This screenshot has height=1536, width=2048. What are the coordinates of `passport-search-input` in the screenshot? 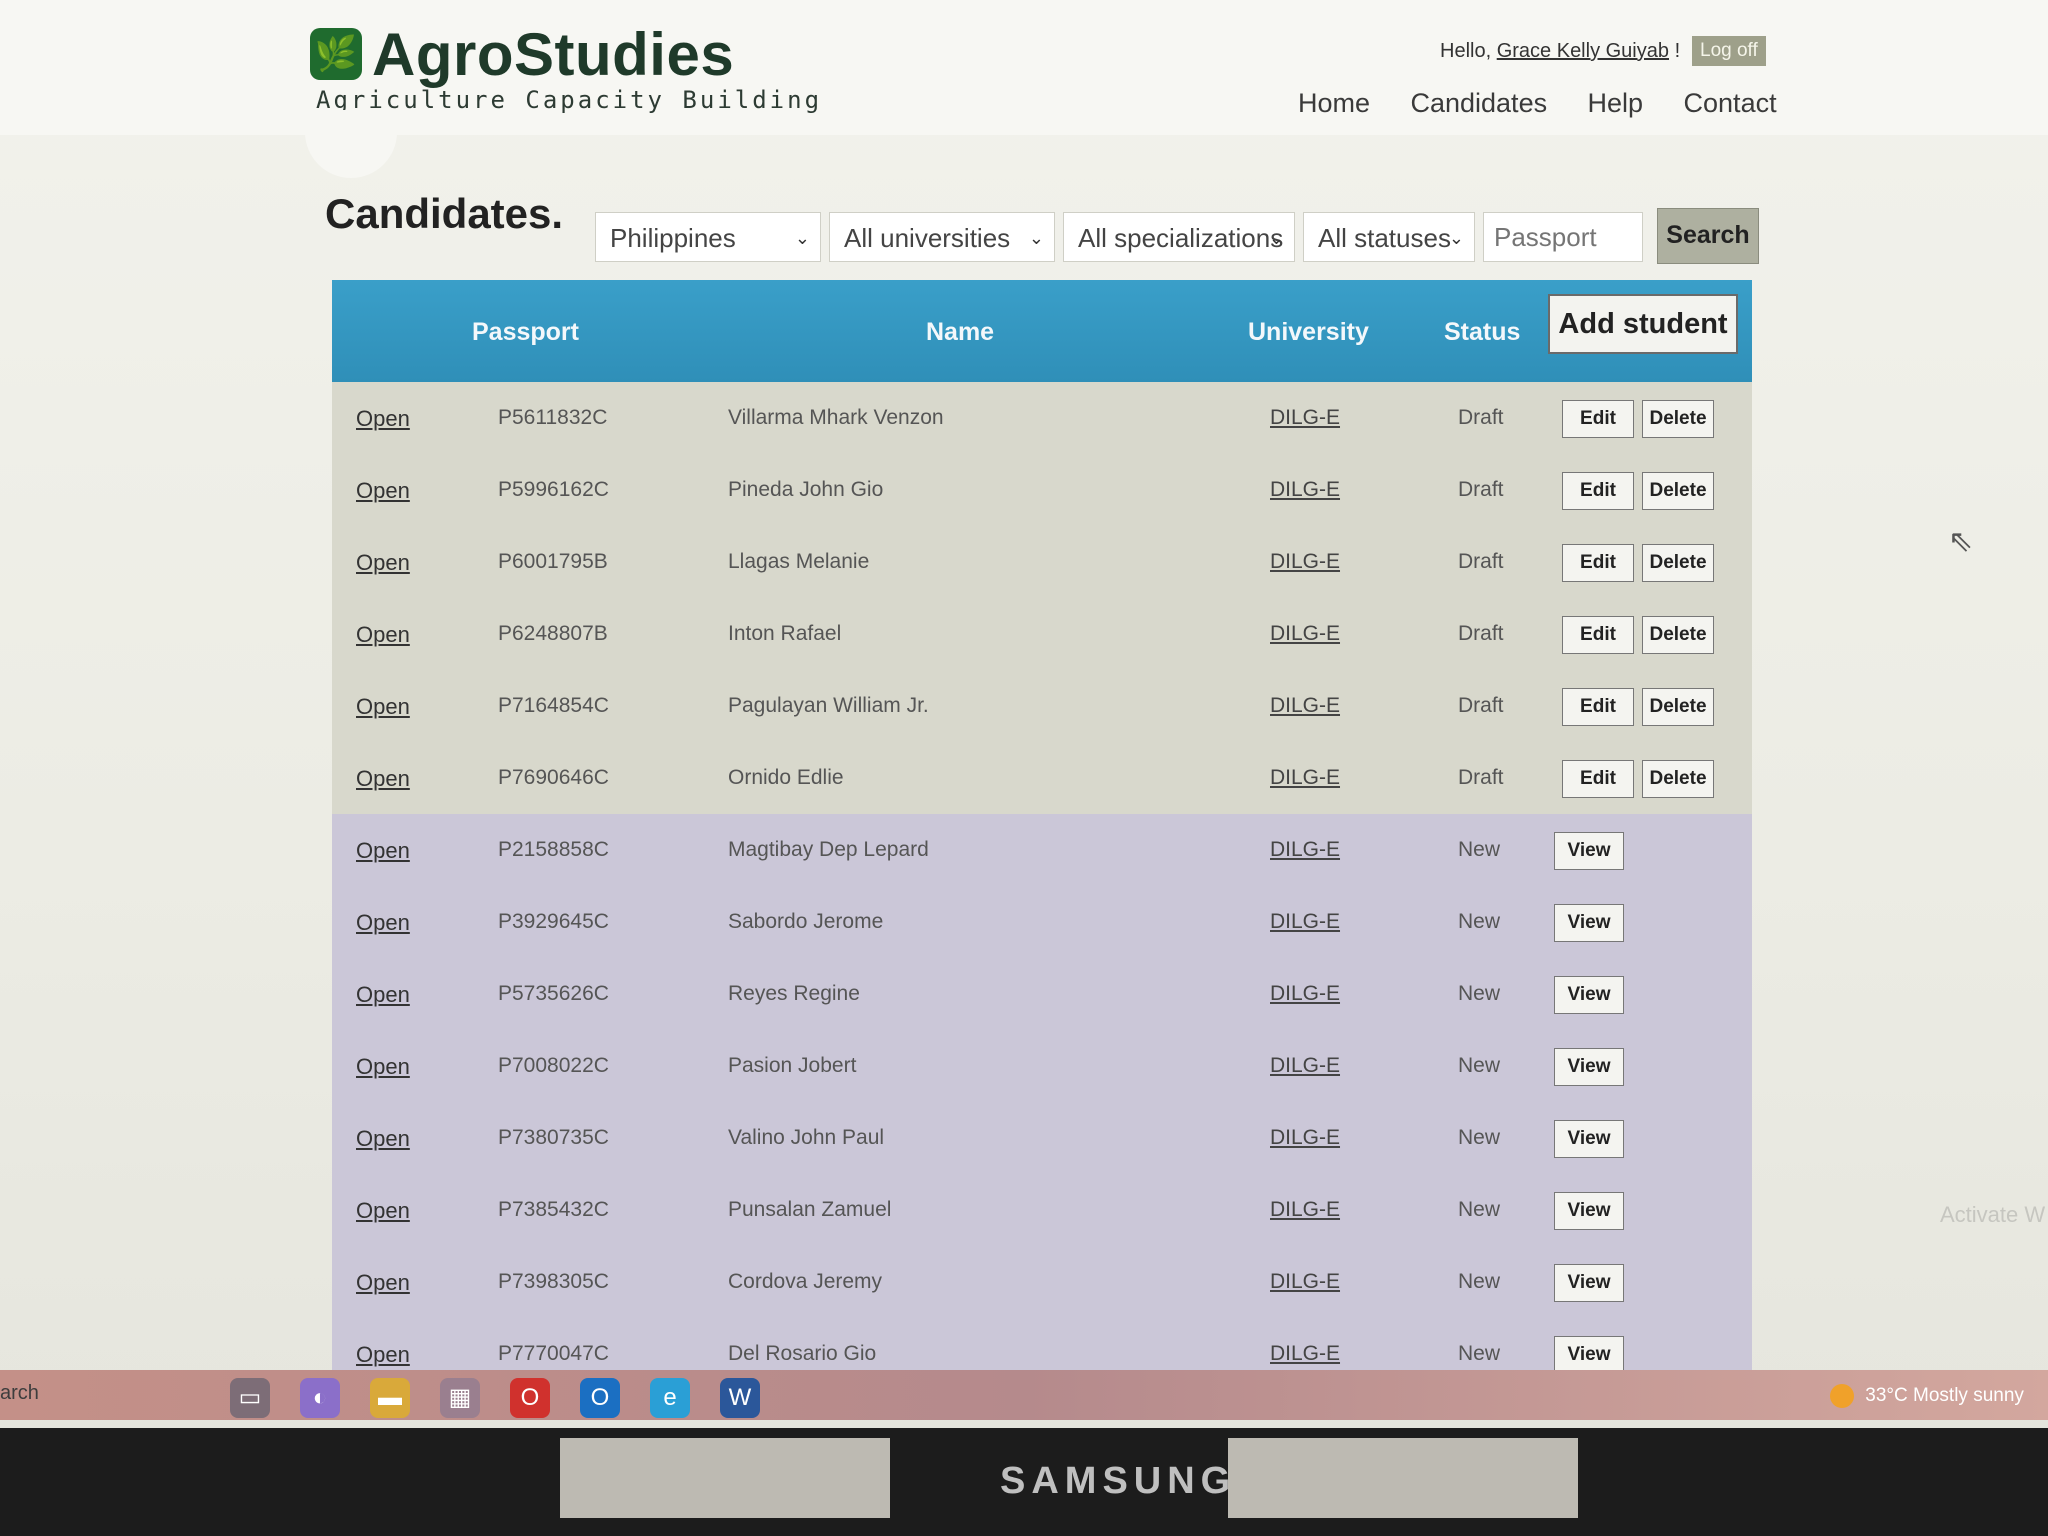 It's located at (1563, 237).